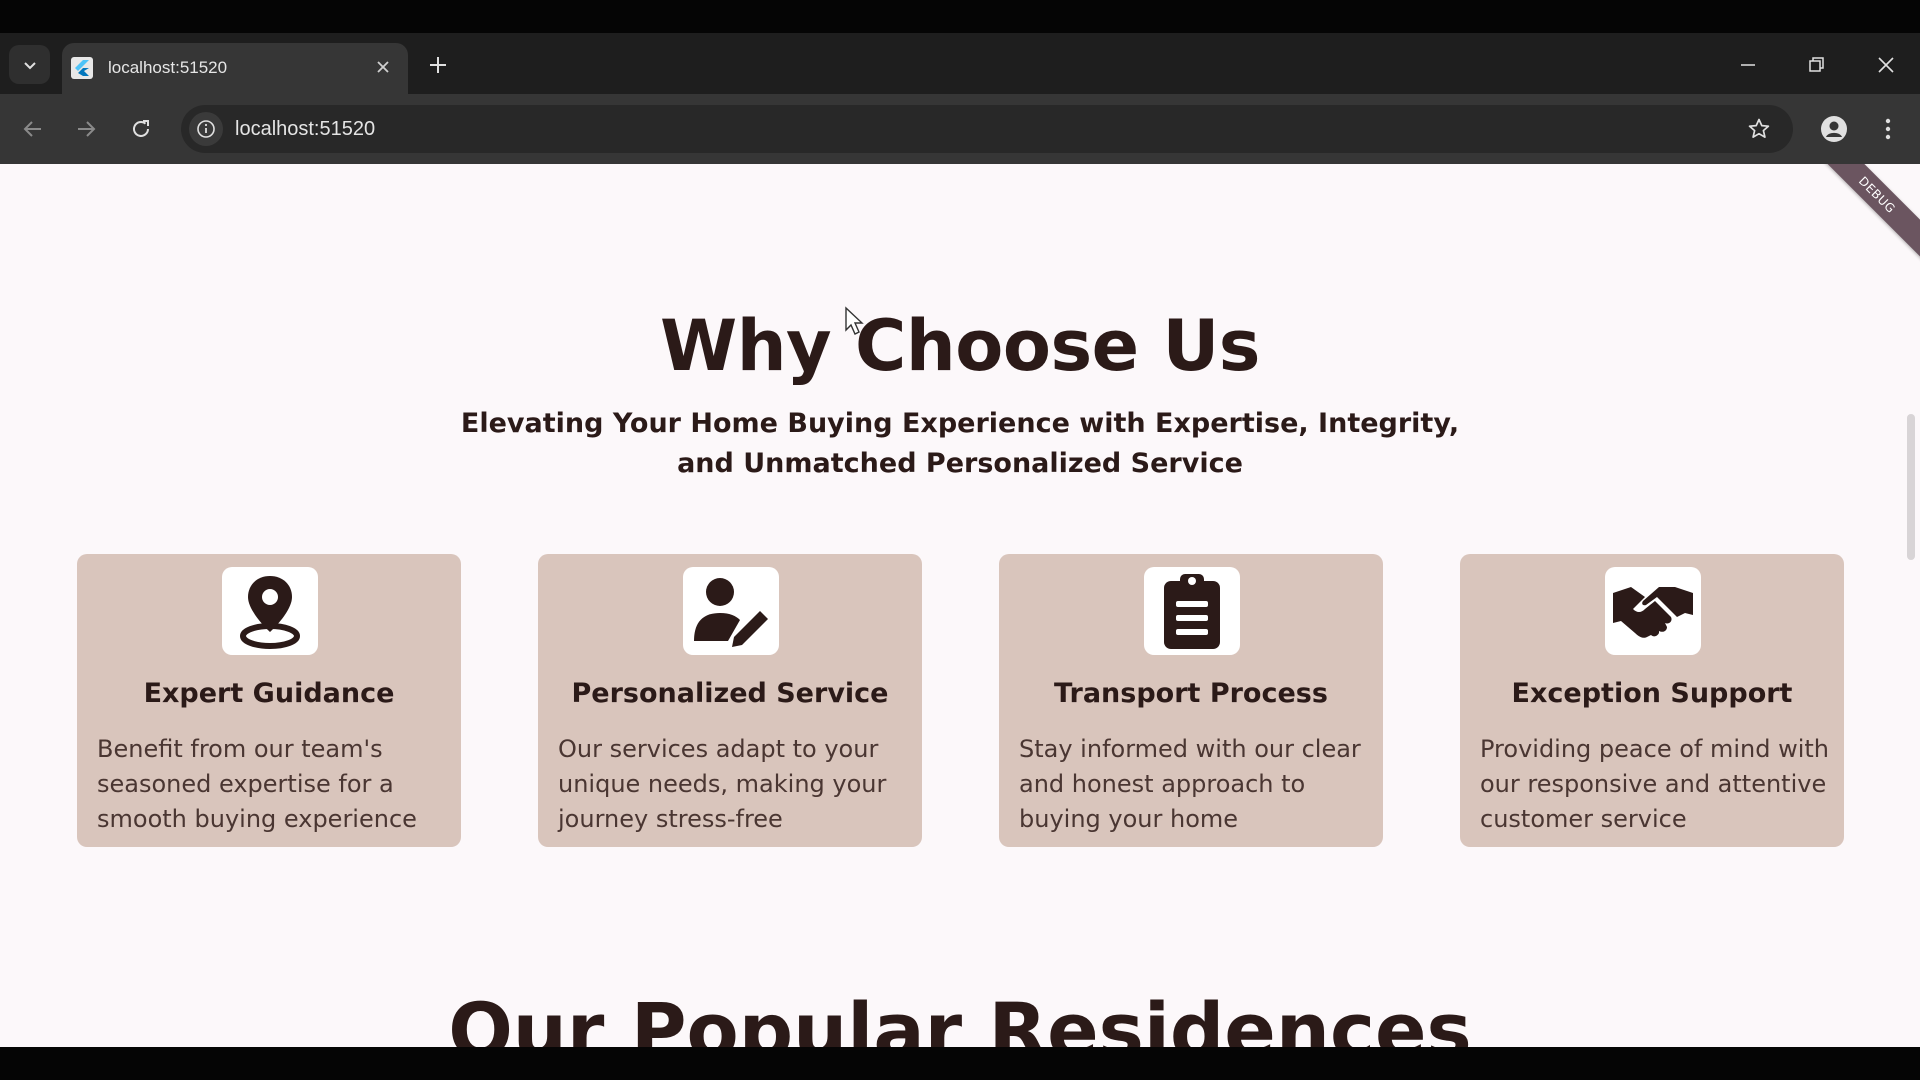 This screenshot has width=1920, height=1080. What do you see at coordinates (960, 463) in the screenshot?
I see `section-subtitle-line-2: and Unmatched Personalized Service` at bounding box center [960, 463].